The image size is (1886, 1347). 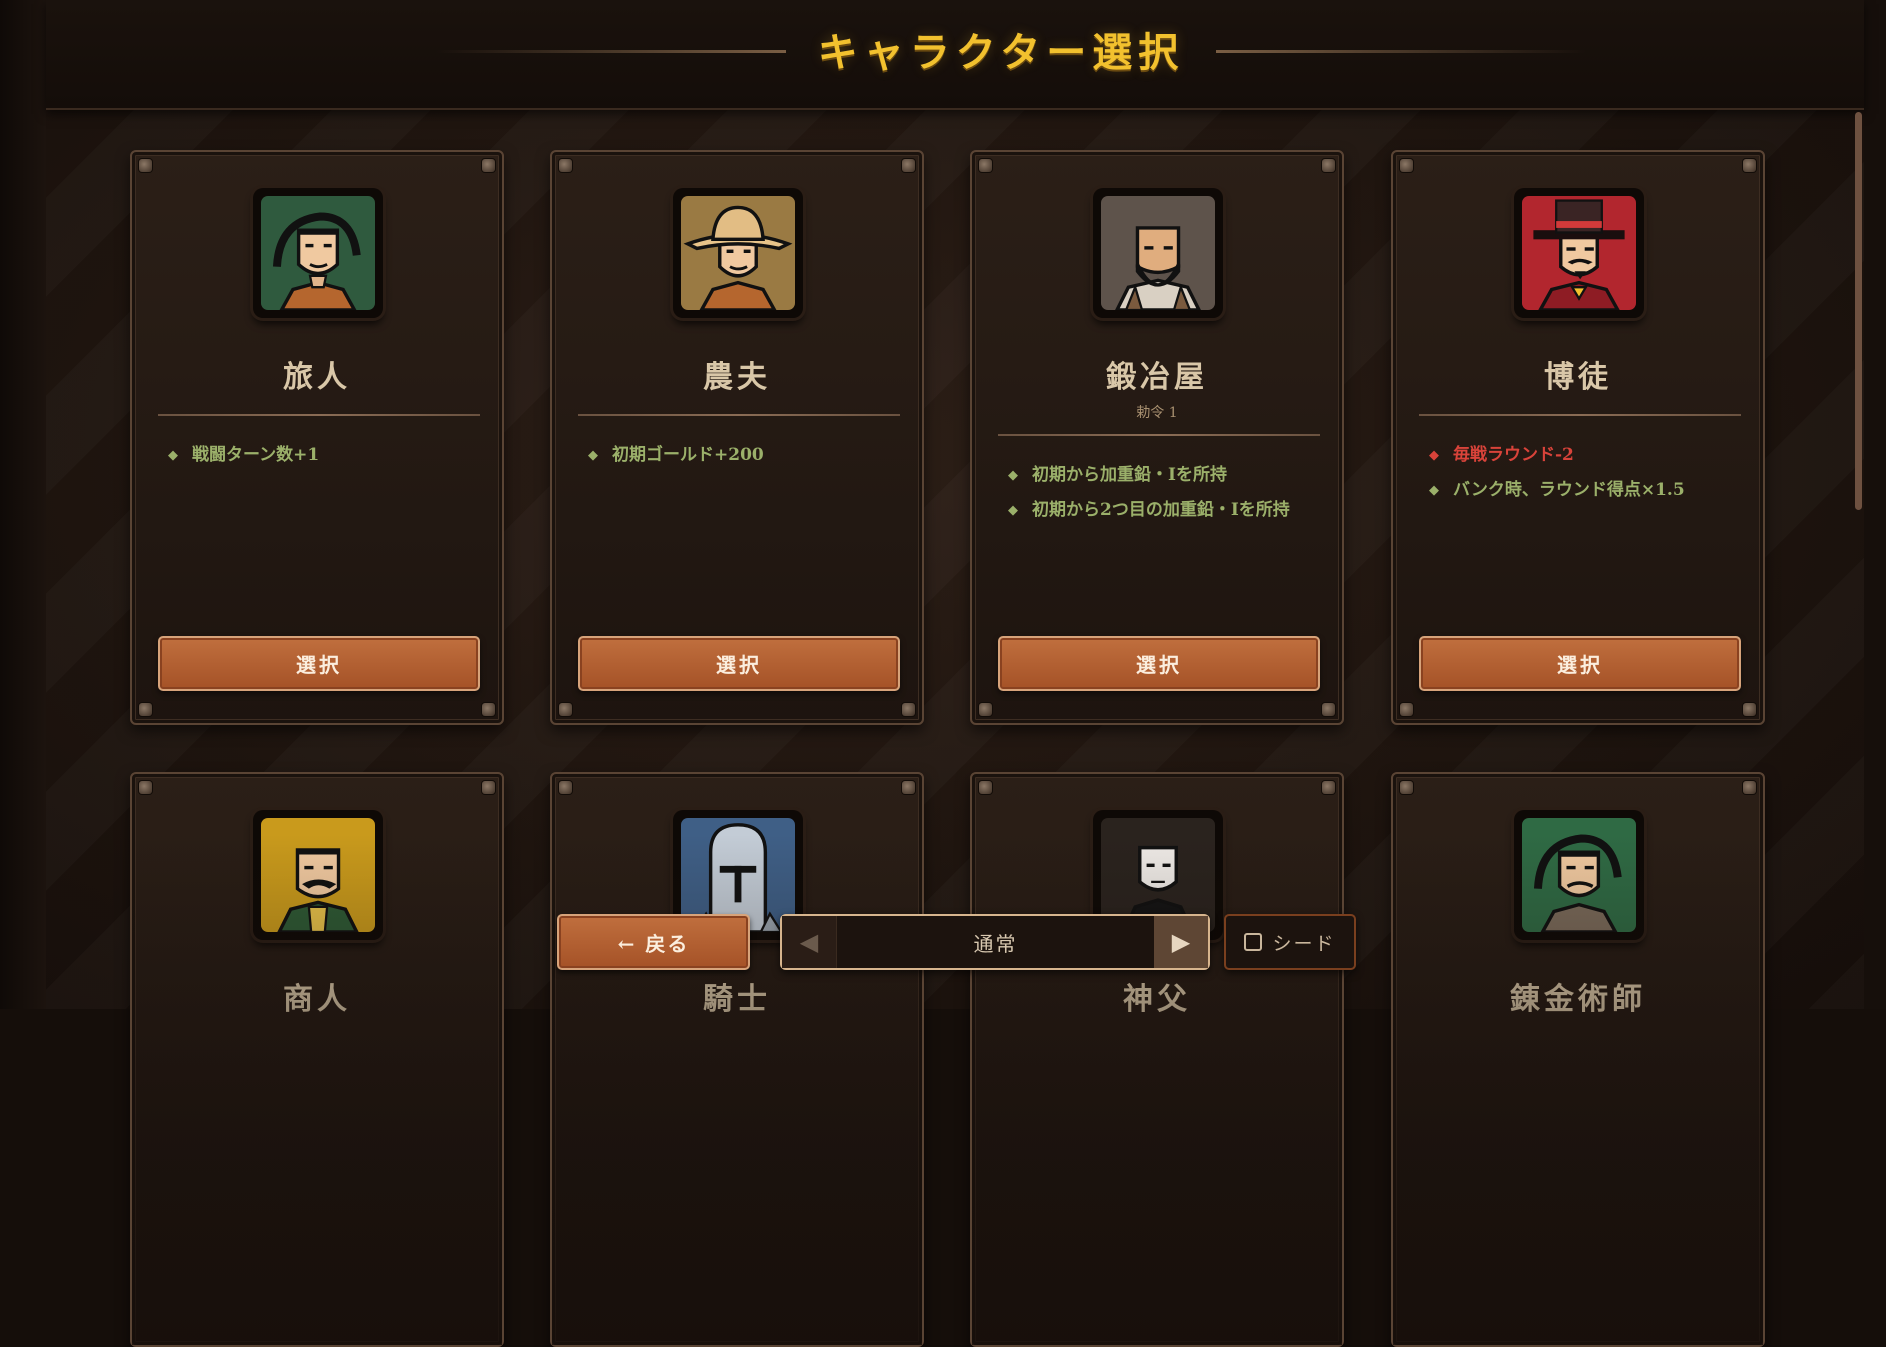 I want to click on character-subtitle: 勅令 1, so click(x=1157, y=413).